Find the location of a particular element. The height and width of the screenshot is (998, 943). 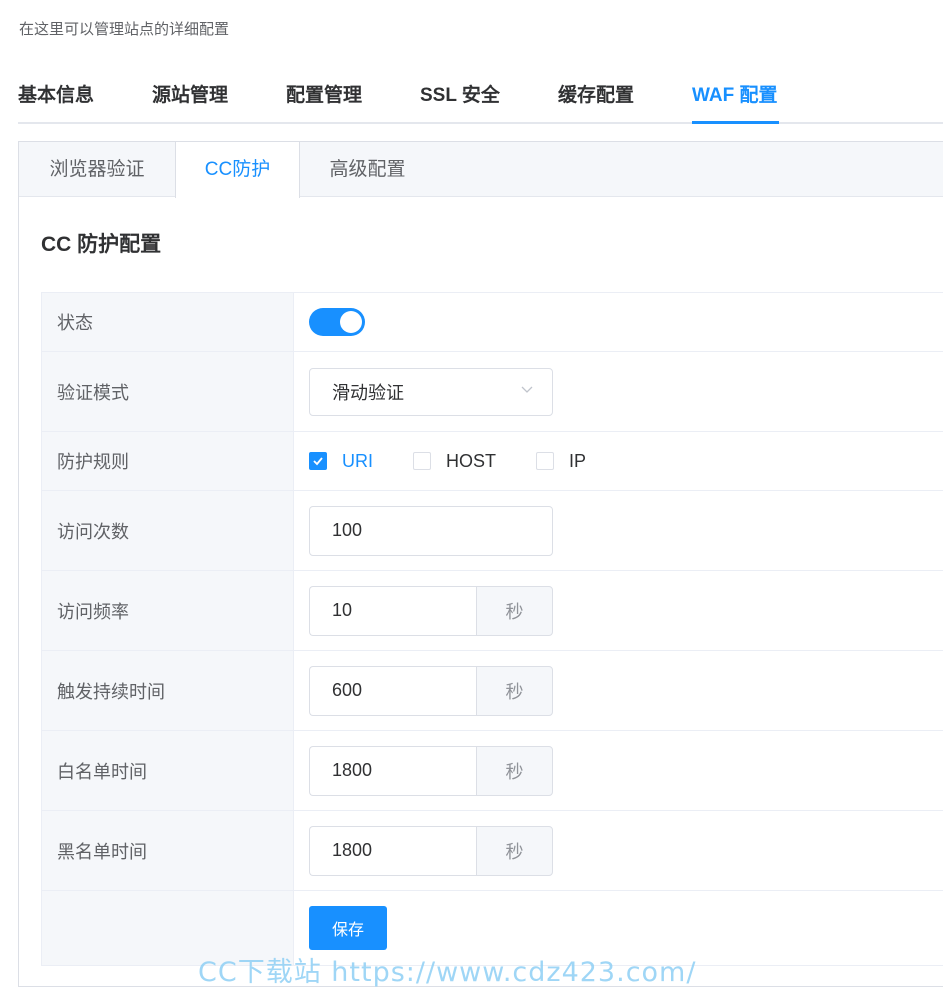

form-row-rules: 防护规则 URI HOST IP is located at coordinates (492, 461).